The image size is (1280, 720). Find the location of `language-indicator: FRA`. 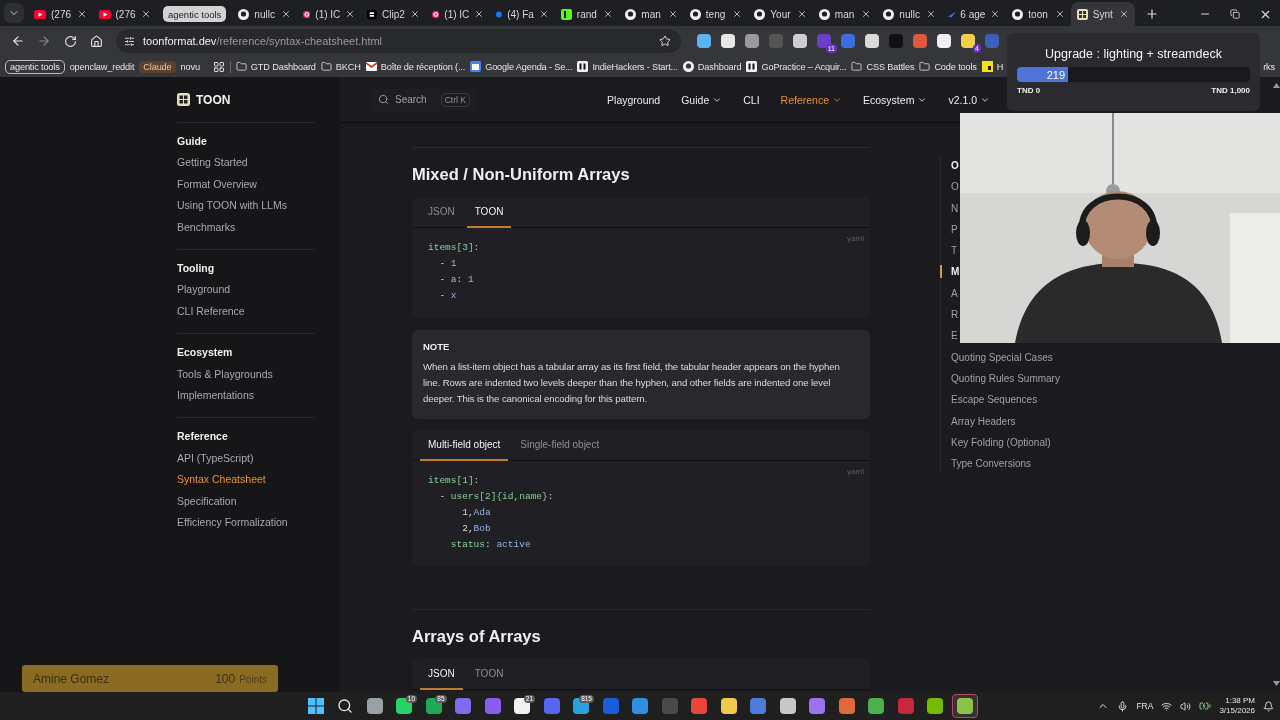

language-indicator: FRA is located at coordinates (1145, 706).